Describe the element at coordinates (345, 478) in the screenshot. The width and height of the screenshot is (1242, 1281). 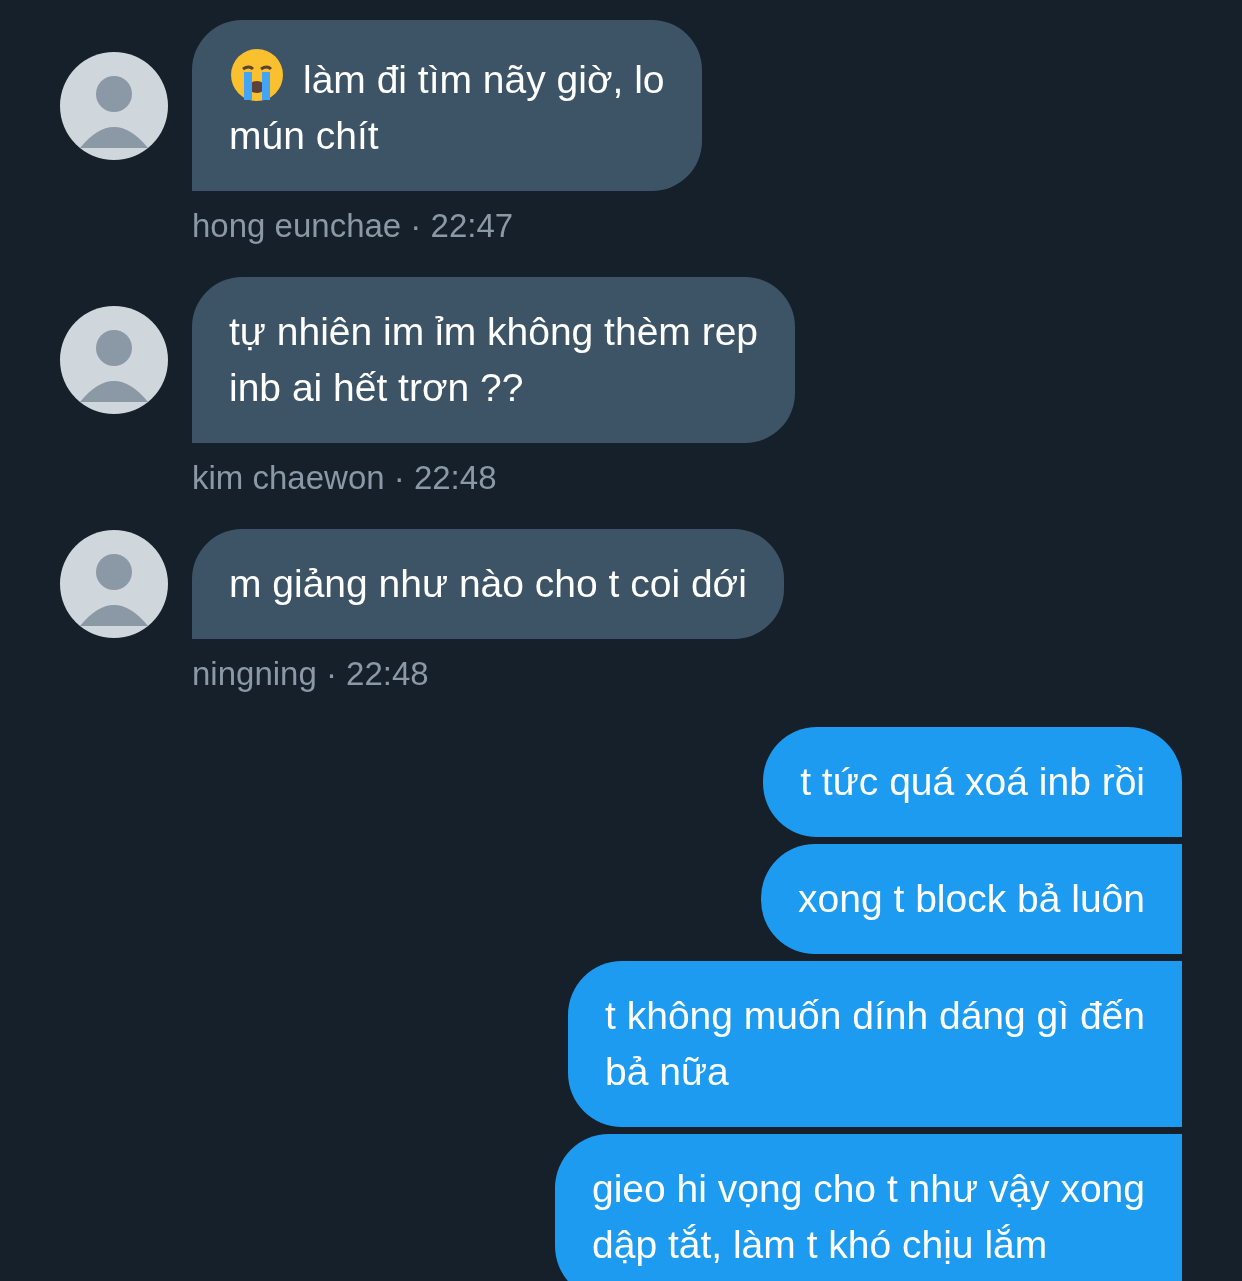
I see `message-meta: kim chaewon · 22:48` at that location.